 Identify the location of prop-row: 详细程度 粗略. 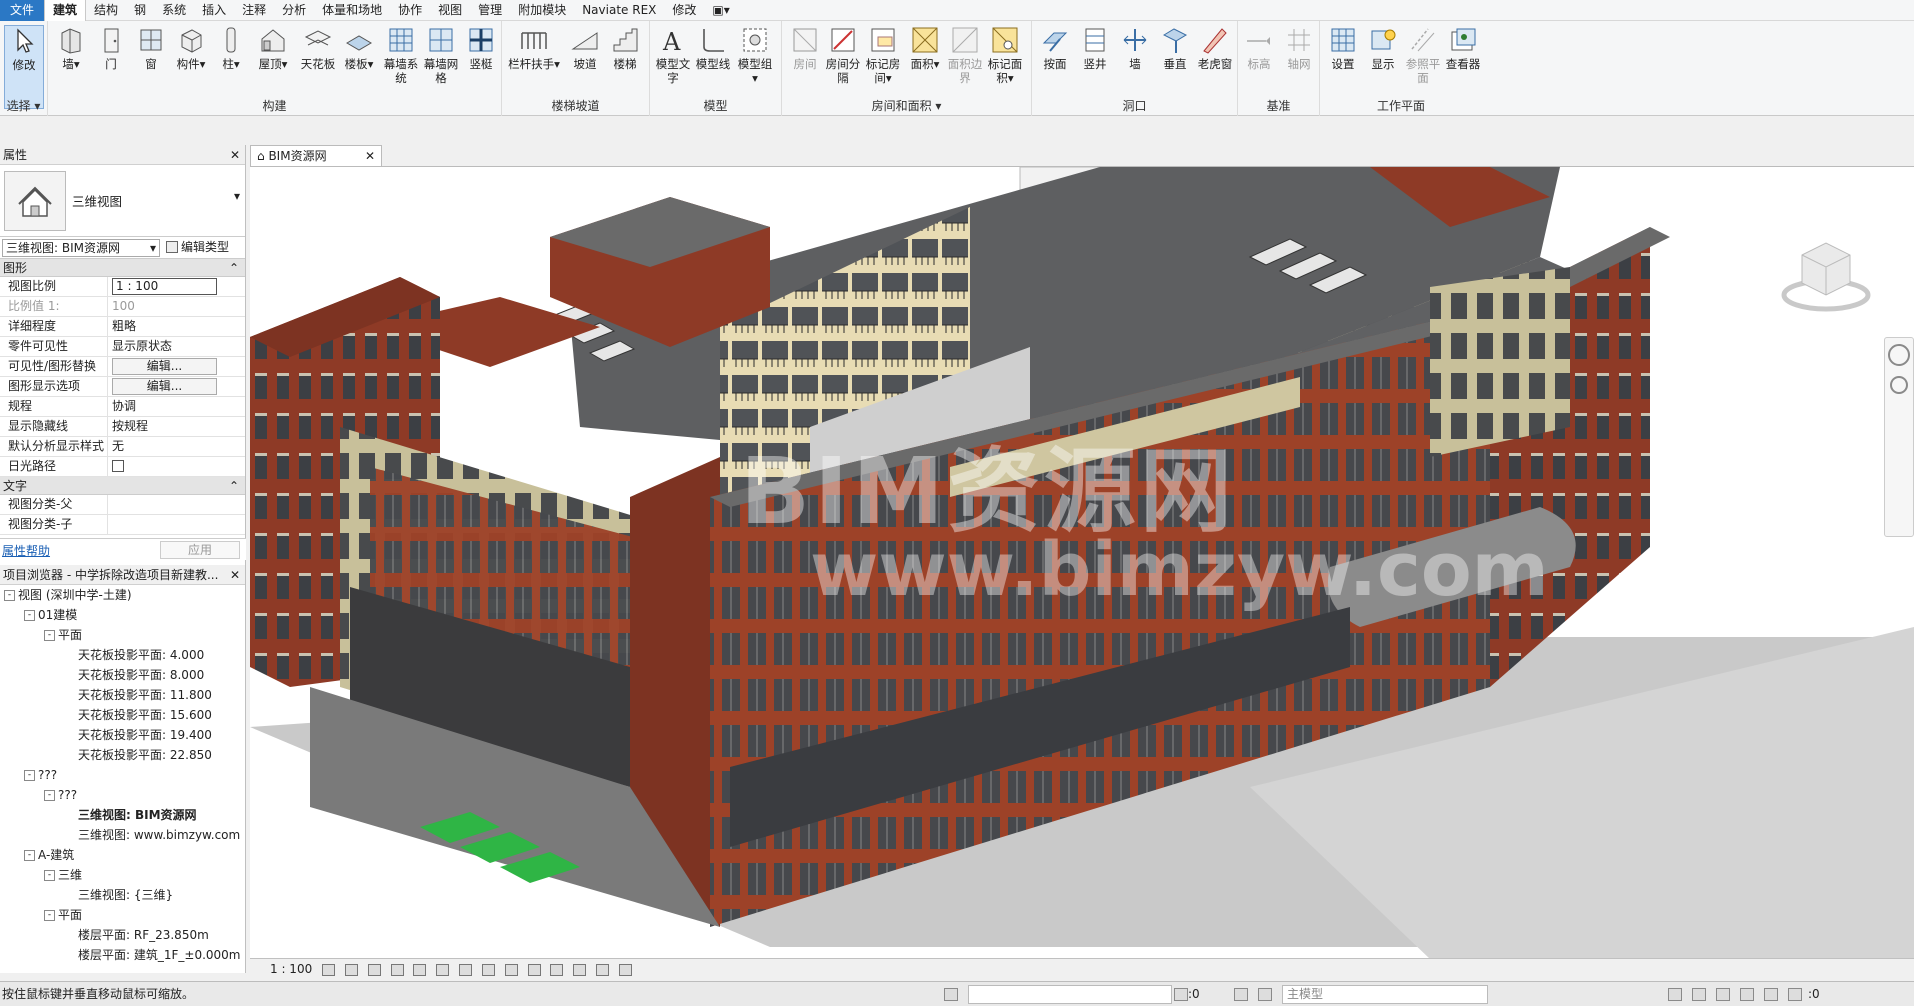
(122, 327).